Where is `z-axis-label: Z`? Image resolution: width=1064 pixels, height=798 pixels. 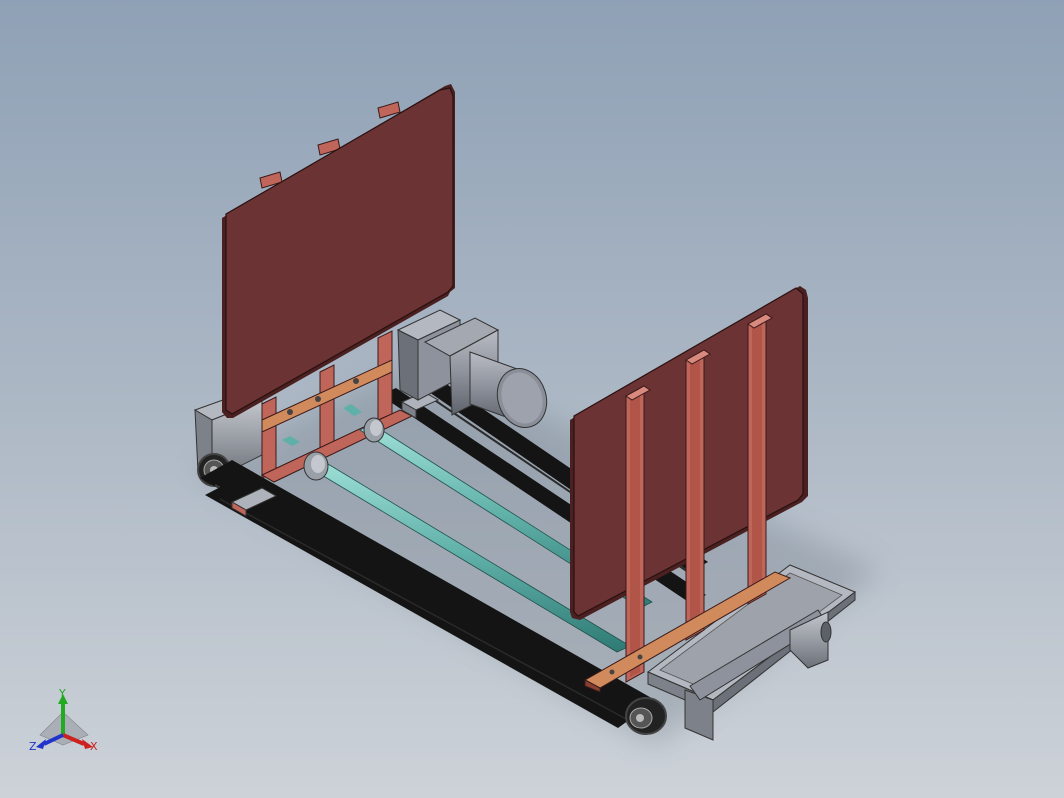 z-axis-label: Z is located at coordinates (33, 746).